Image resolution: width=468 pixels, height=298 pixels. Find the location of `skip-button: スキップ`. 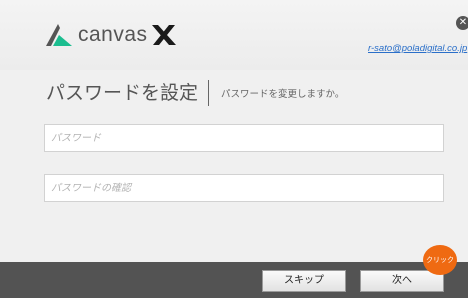

skip-button: スキップ is located at coordinates (304, 281).